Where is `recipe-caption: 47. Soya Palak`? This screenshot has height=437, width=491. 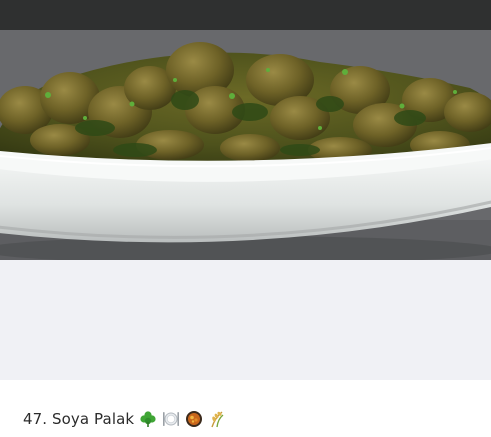
recipe-caption: 47. Soya Palak is located at coordinates (124, 419).